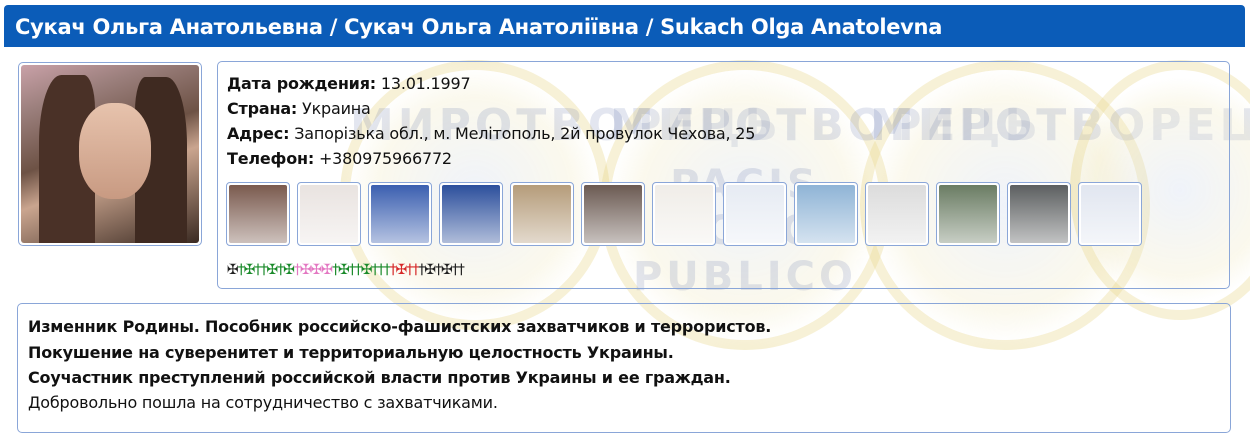 The height and width of the screenshot is (433, 1250). I want to click on cross-marks-row: ✠†✠††✠†✠†✠✠✠†✠††✠††††✠†††✠†✠††, so click(346, 270).